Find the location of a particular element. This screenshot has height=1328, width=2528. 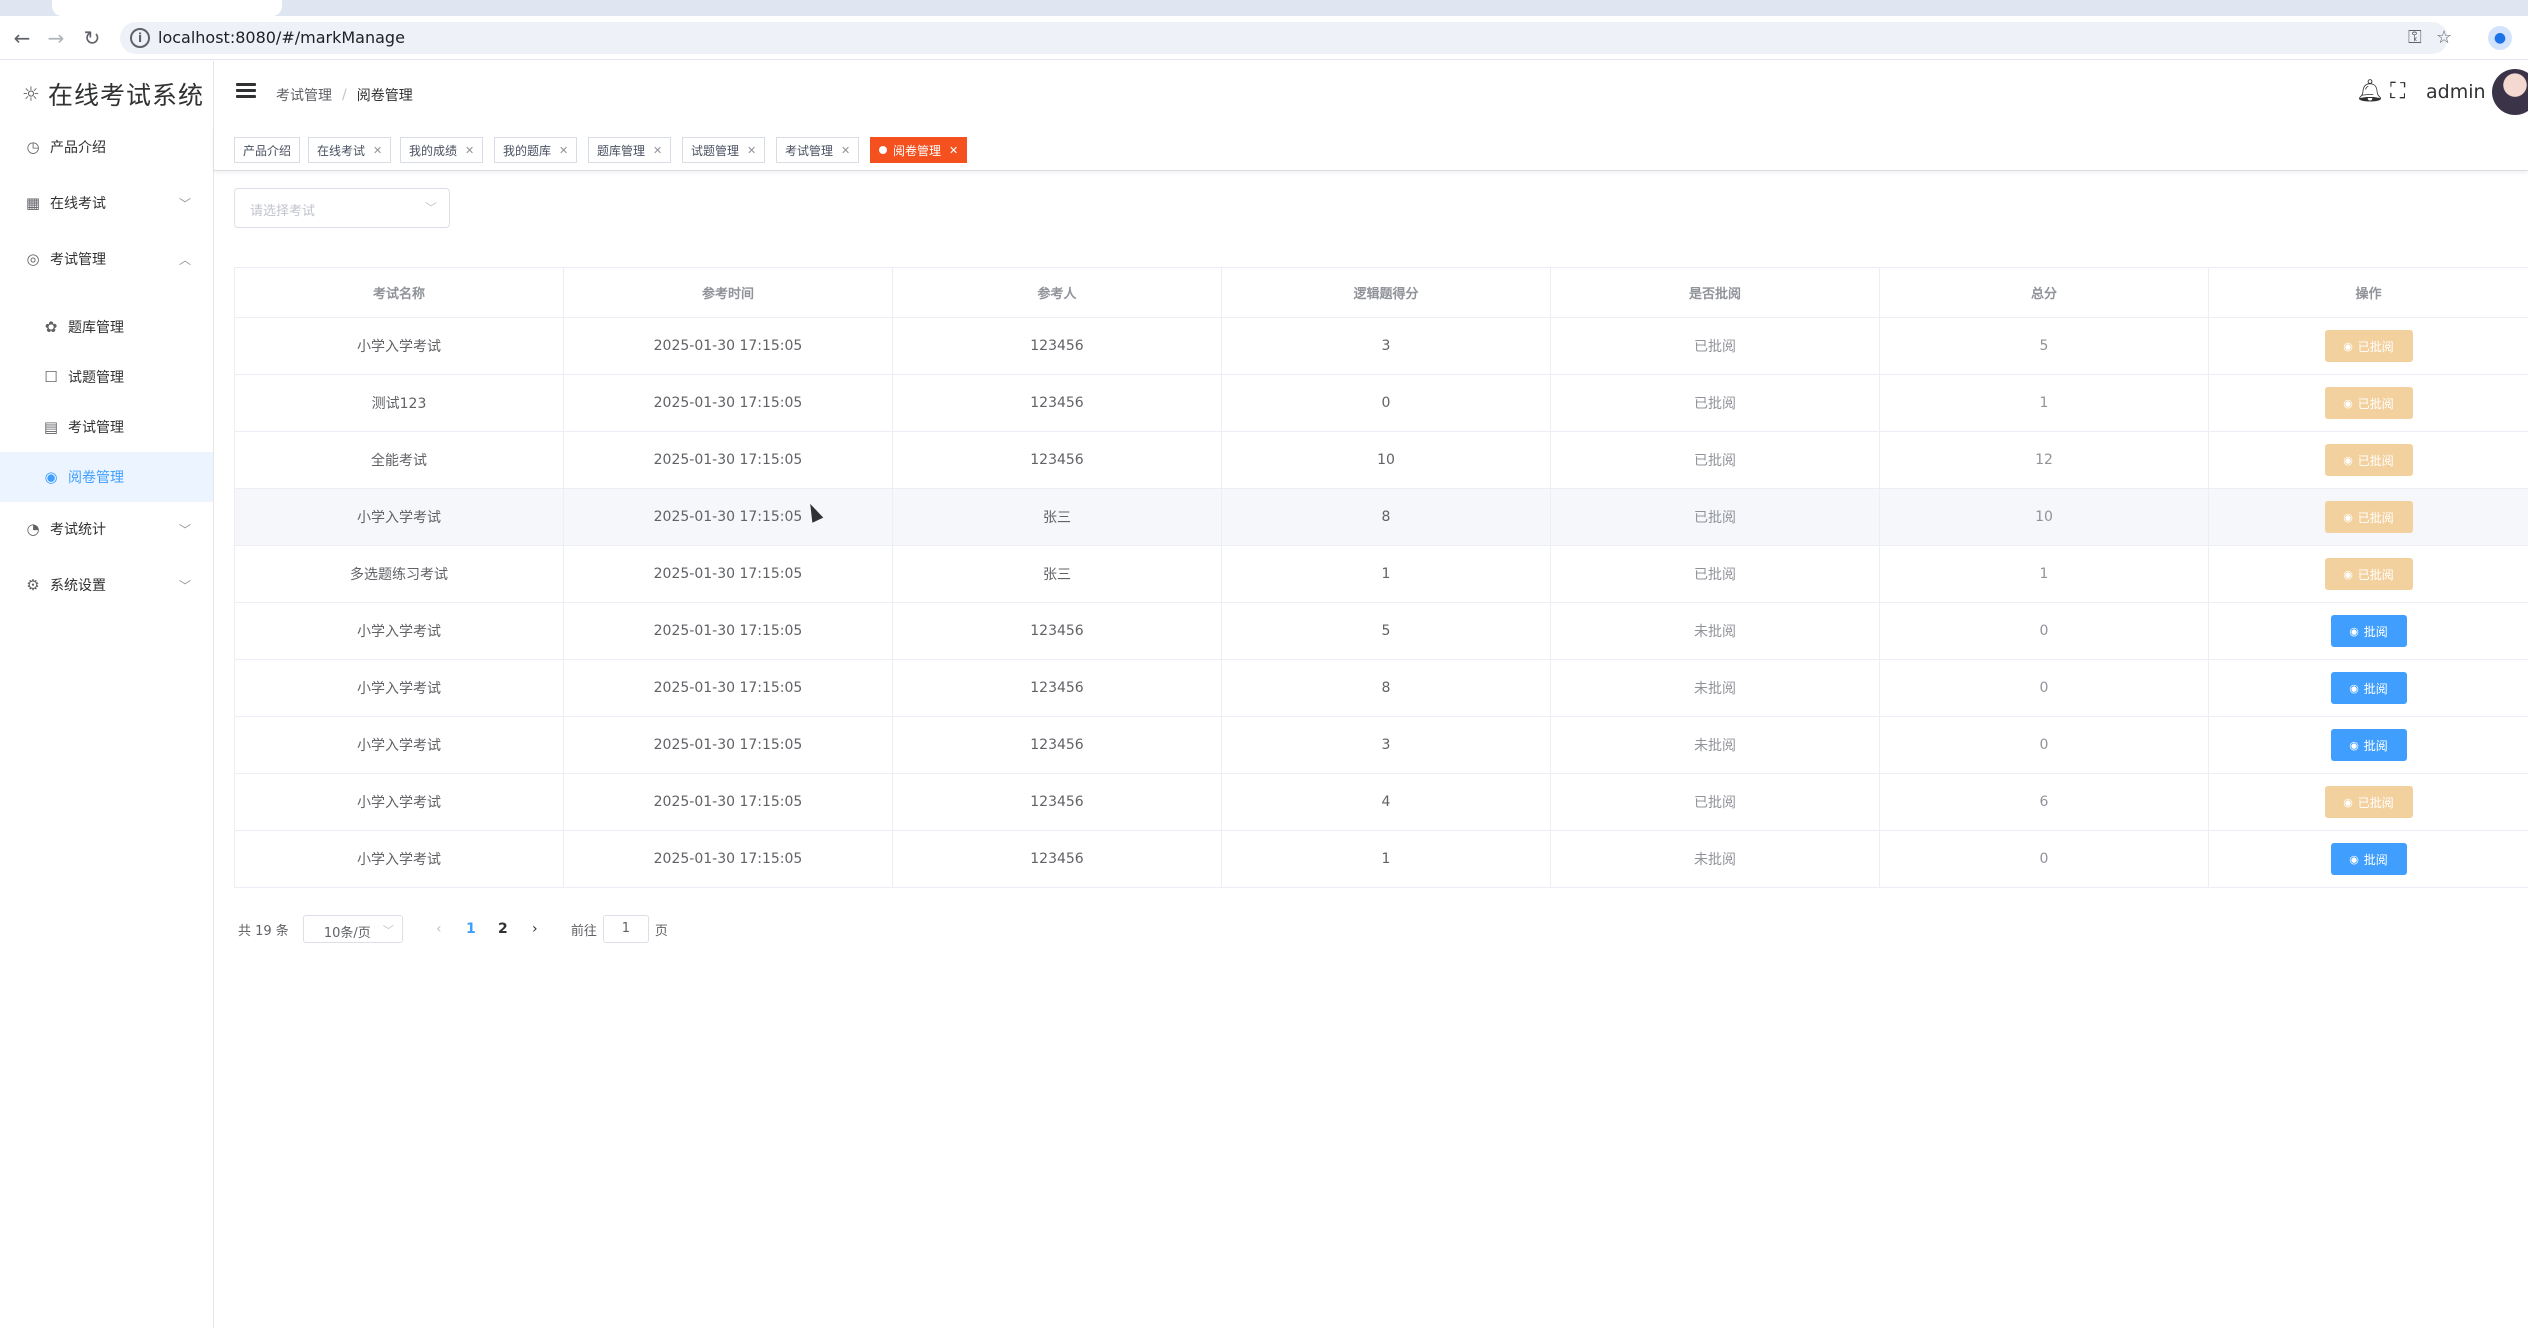

cell-user: 张三 is located at coordinates (1057, 574).